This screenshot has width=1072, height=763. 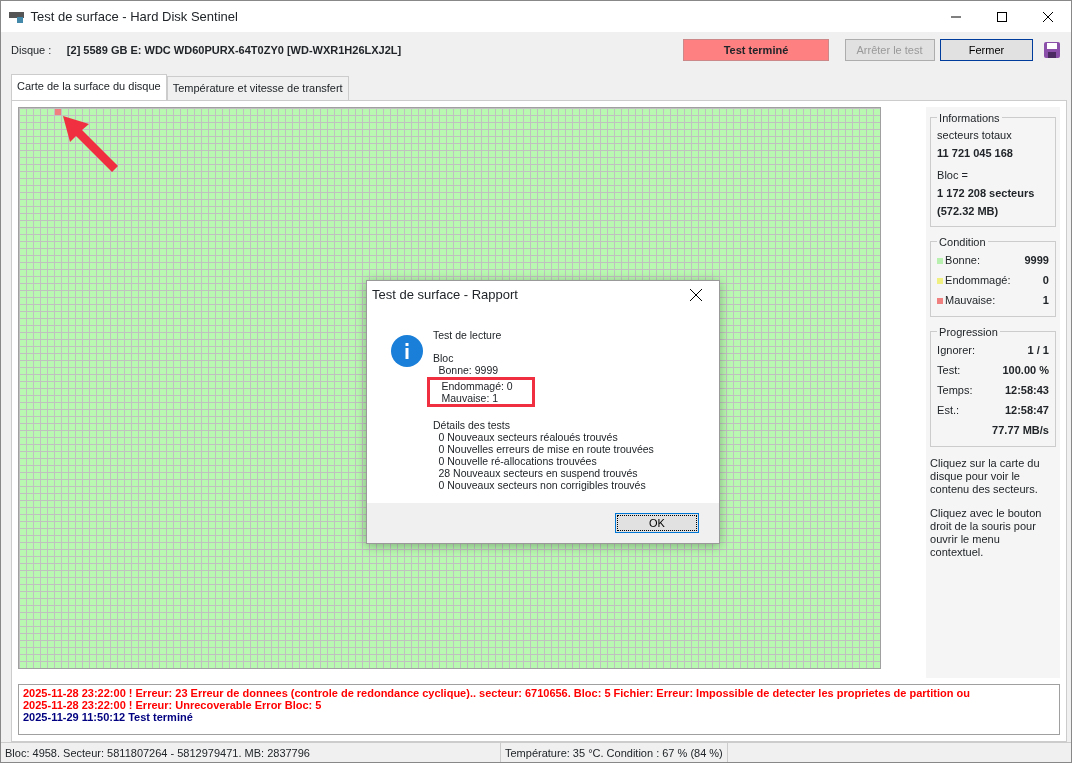 I want to click on legend-value: 0, so click(x=1045, y=280).